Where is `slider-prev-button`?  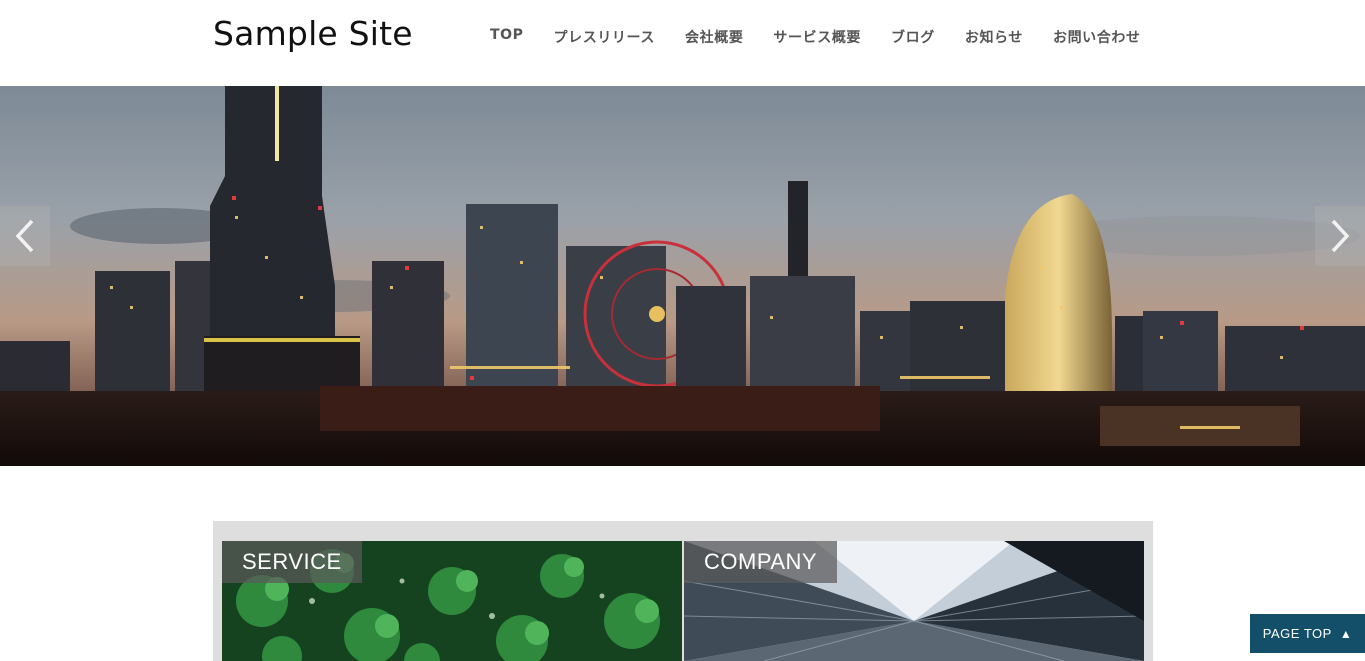 slider-prev-button is located at coordinates (25, 236).